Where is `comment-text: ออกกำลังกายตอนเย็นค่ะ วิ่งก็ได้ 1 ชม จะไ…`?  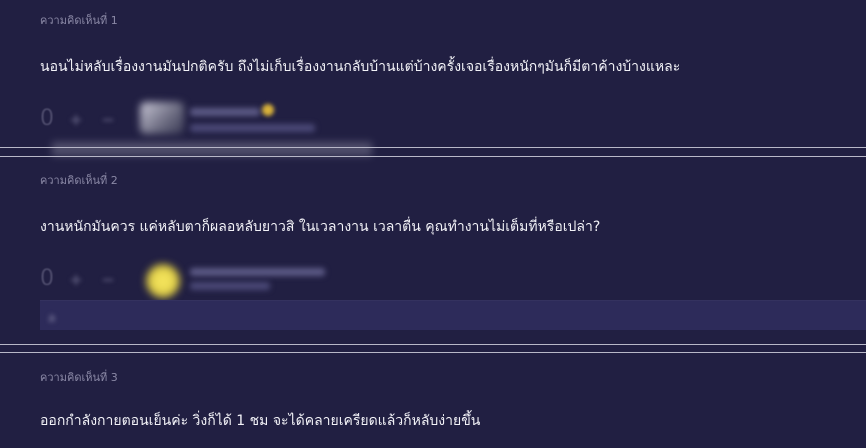
comment-text: ออกกำลังกายตอนเย็นค่ะ วิ่งก็ได้ 1 ชม จะไ… is located at coordinates (260, 421).